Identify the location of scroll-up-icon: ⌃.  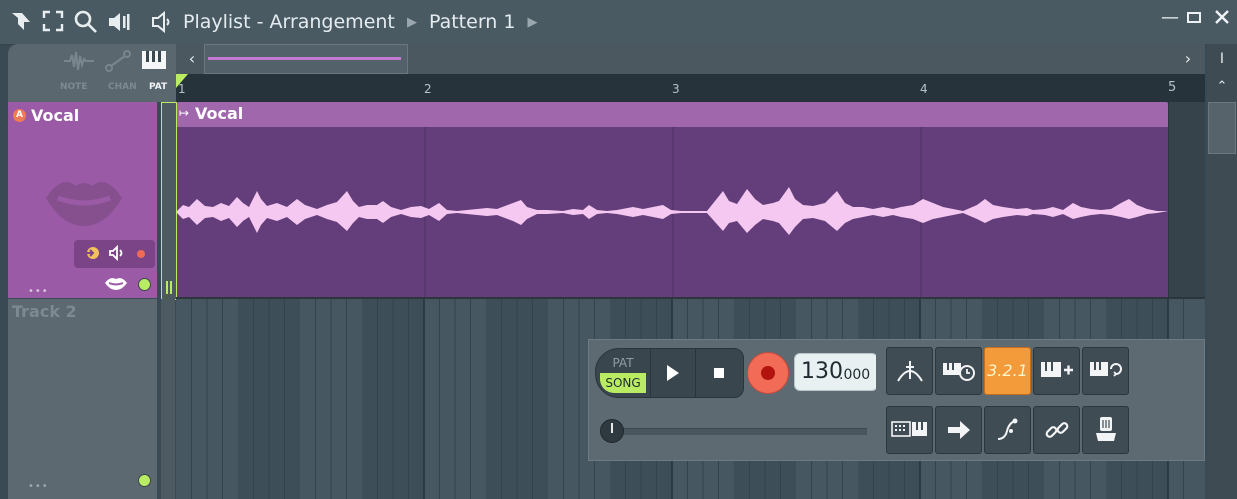
(1222, 87).